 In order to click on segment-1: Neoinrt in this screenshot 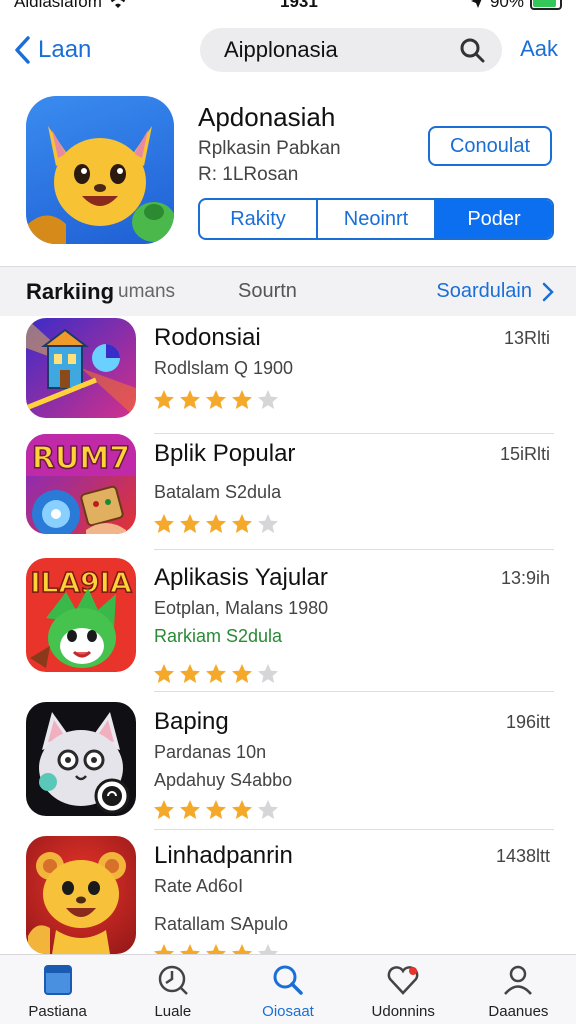, I will do `click(377, 219)`.